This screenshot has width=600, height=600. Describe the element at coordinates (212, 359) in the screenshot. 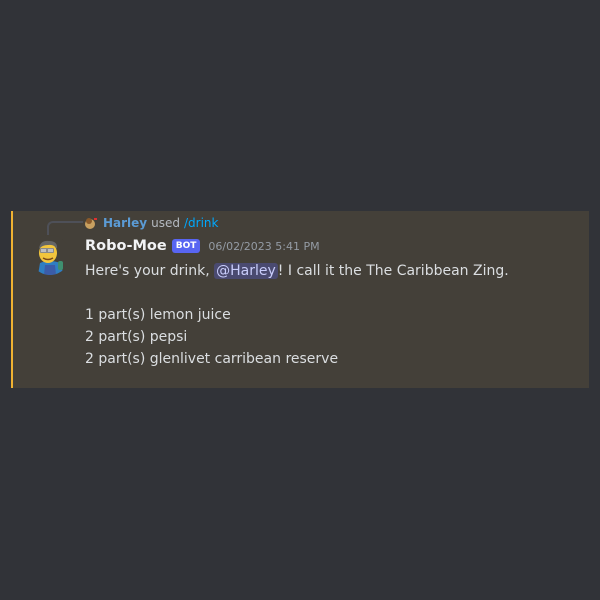

I see `ingredient-line: 2 part(s) glenlivet carribean reserve` at that location.